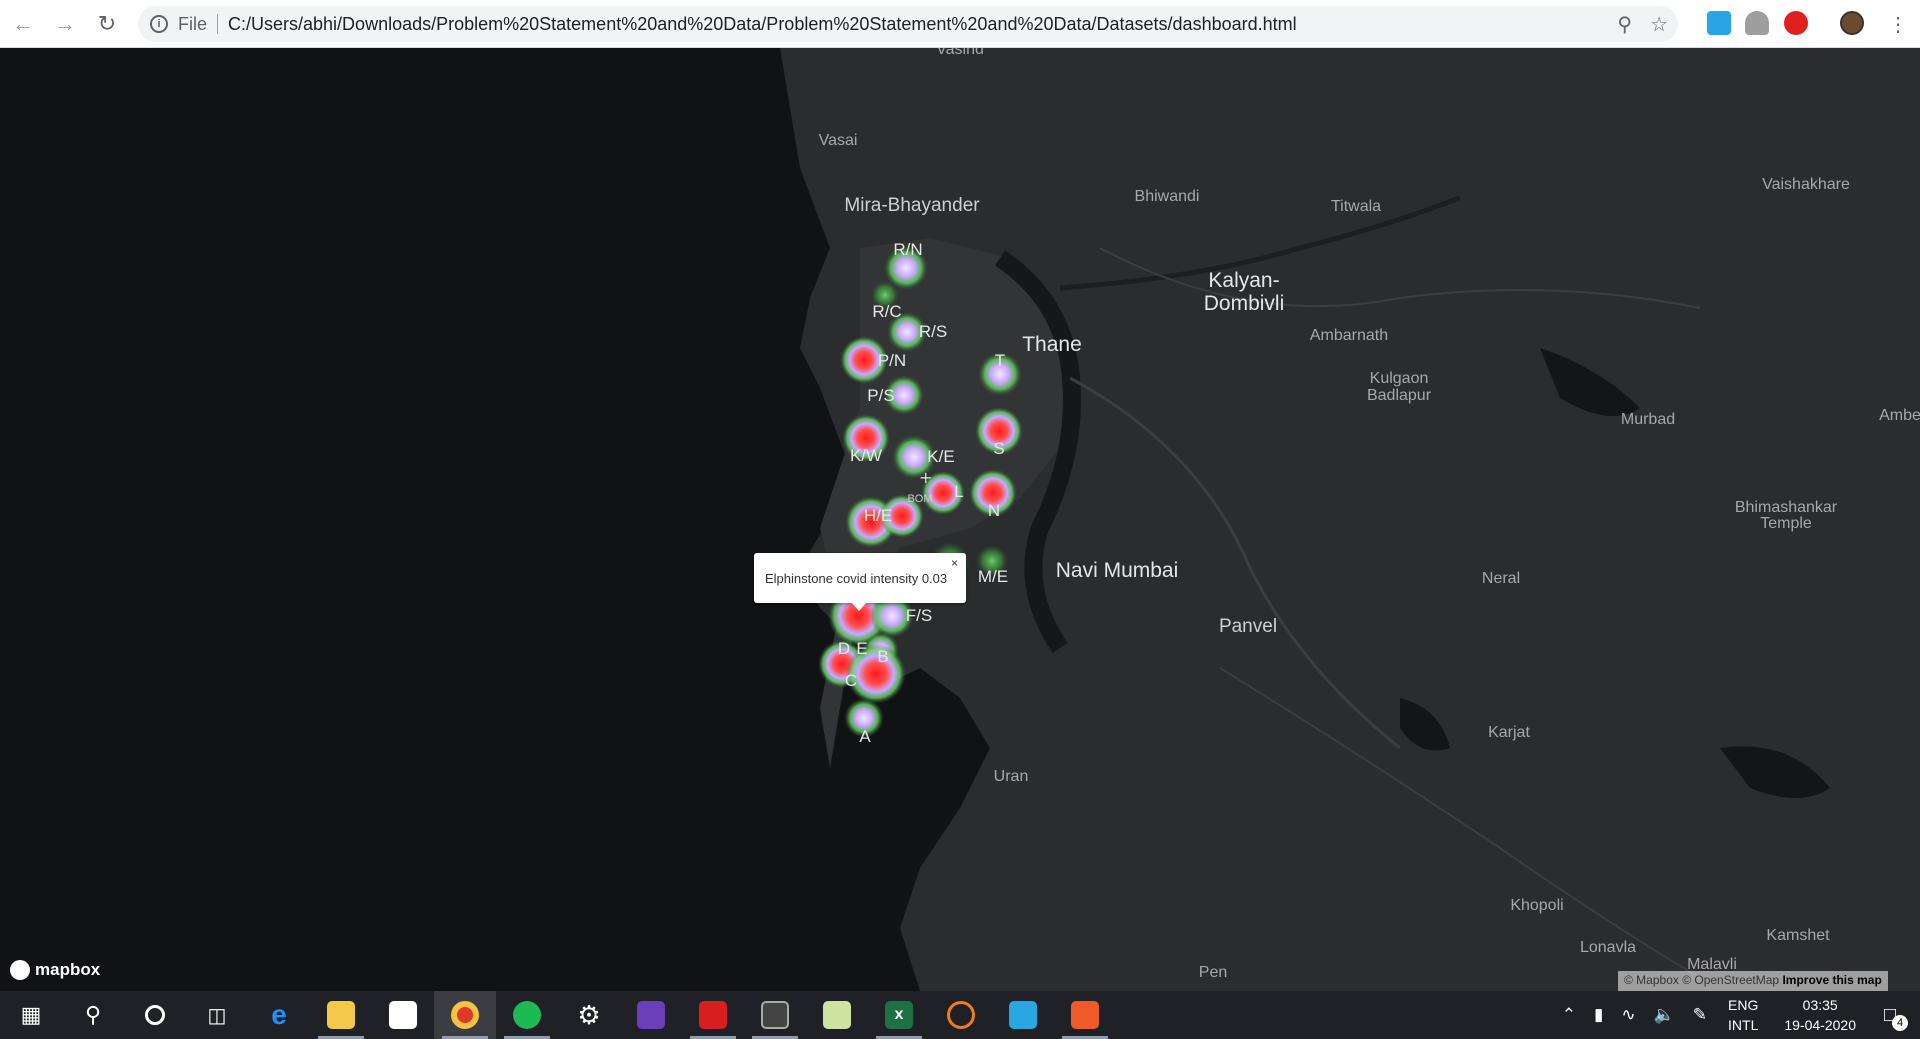 The height and width of the screenshot is (1039, 1920). What do you see at coordinates (1786, 523) in the screenshot?
I see `place-label-temple: Temple` at bounding box center [1786, 523].